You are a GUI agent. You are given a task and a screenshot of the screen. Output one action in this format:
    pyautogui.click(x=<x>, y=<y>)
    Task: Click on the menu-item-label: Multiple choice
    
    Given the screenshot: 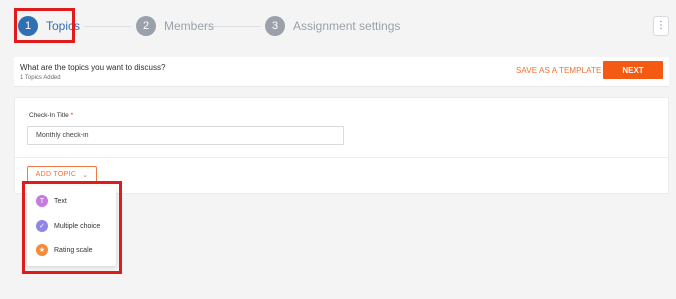 What is the action you would take?
    pyautogui.click(x=77, y=226)
    